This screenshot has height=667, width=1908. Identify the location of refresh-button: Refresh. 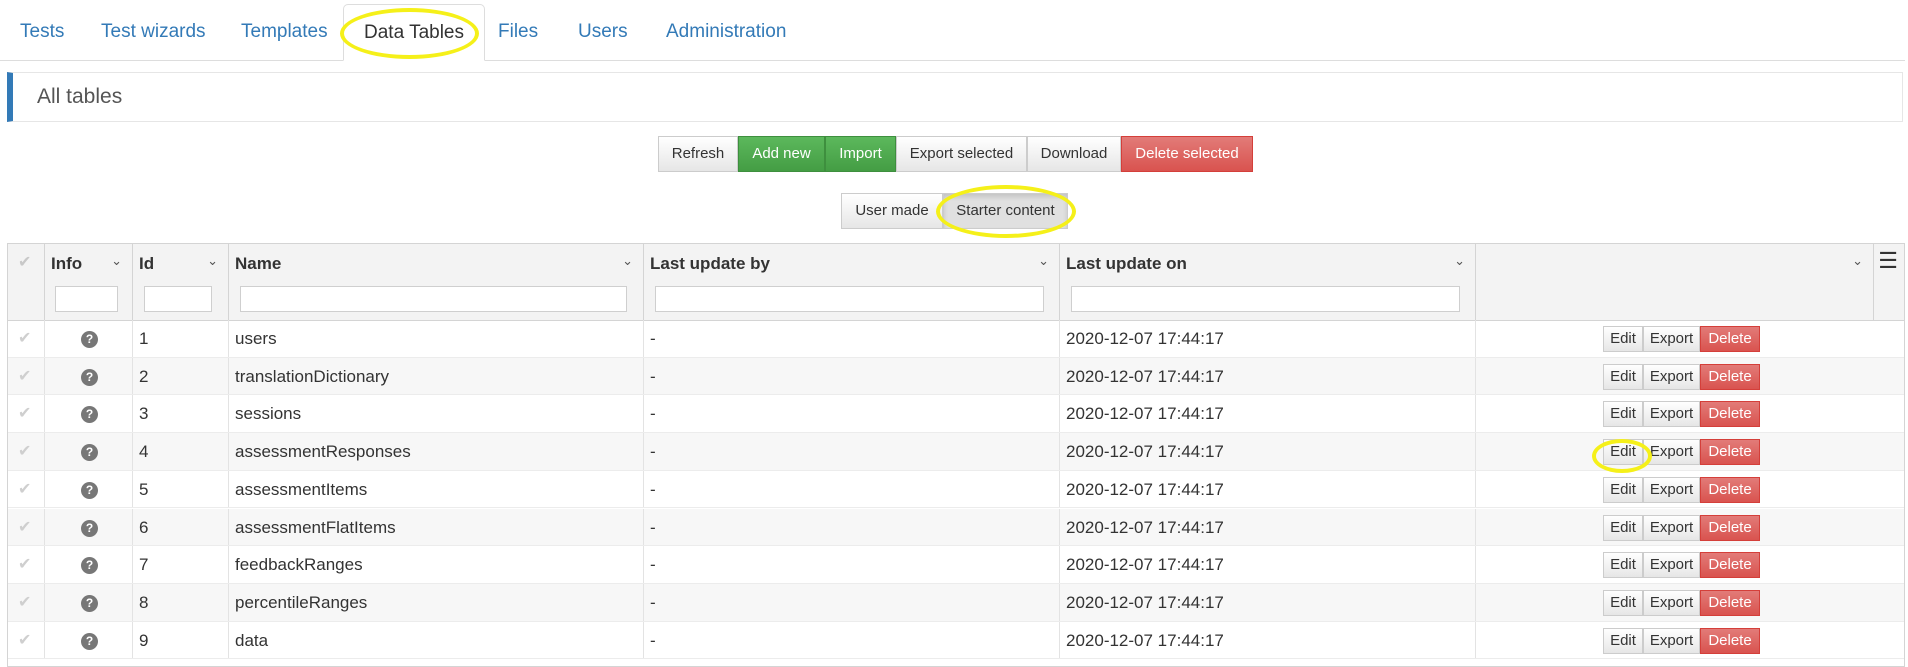
(698, 154).